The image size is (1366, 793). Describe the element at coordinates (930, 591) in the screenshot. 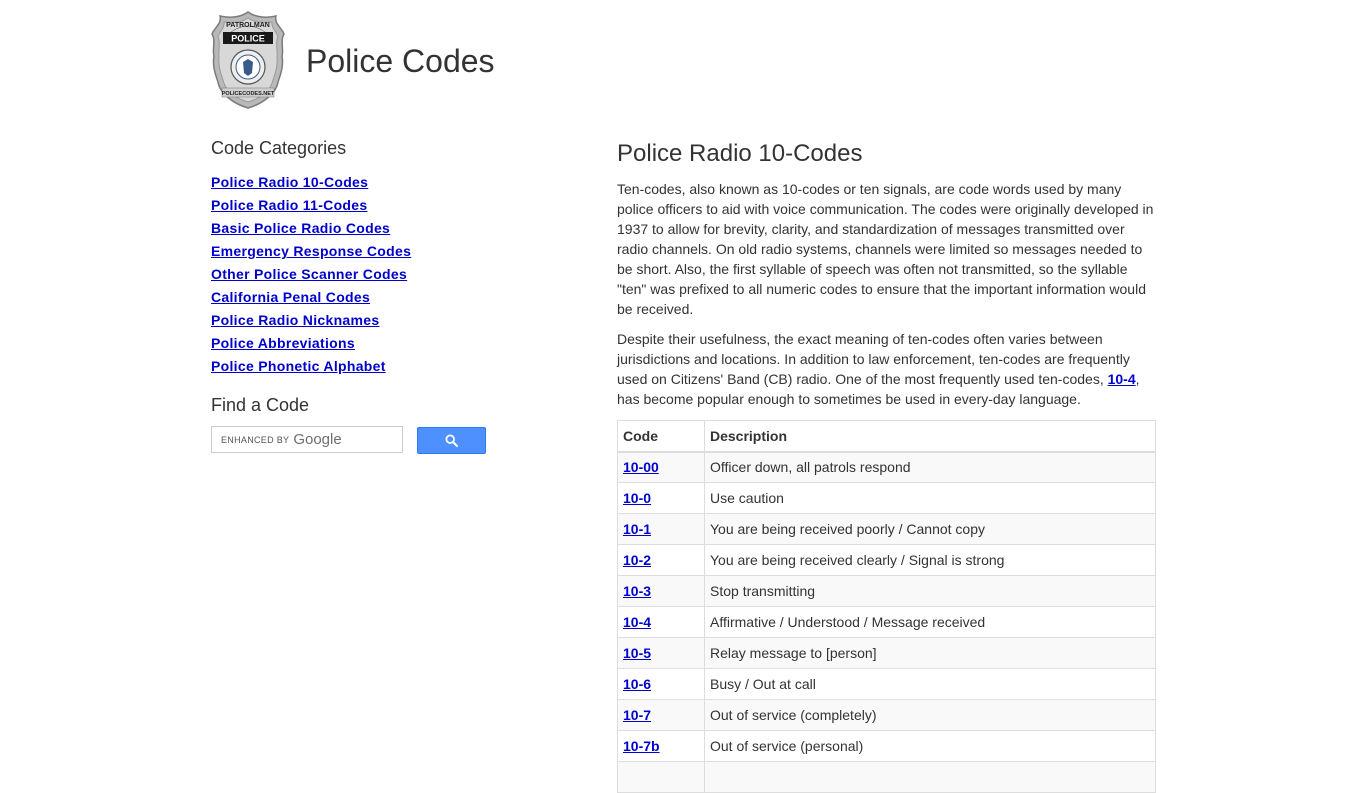

I see `description-cell: Stop transmitting` at that location.